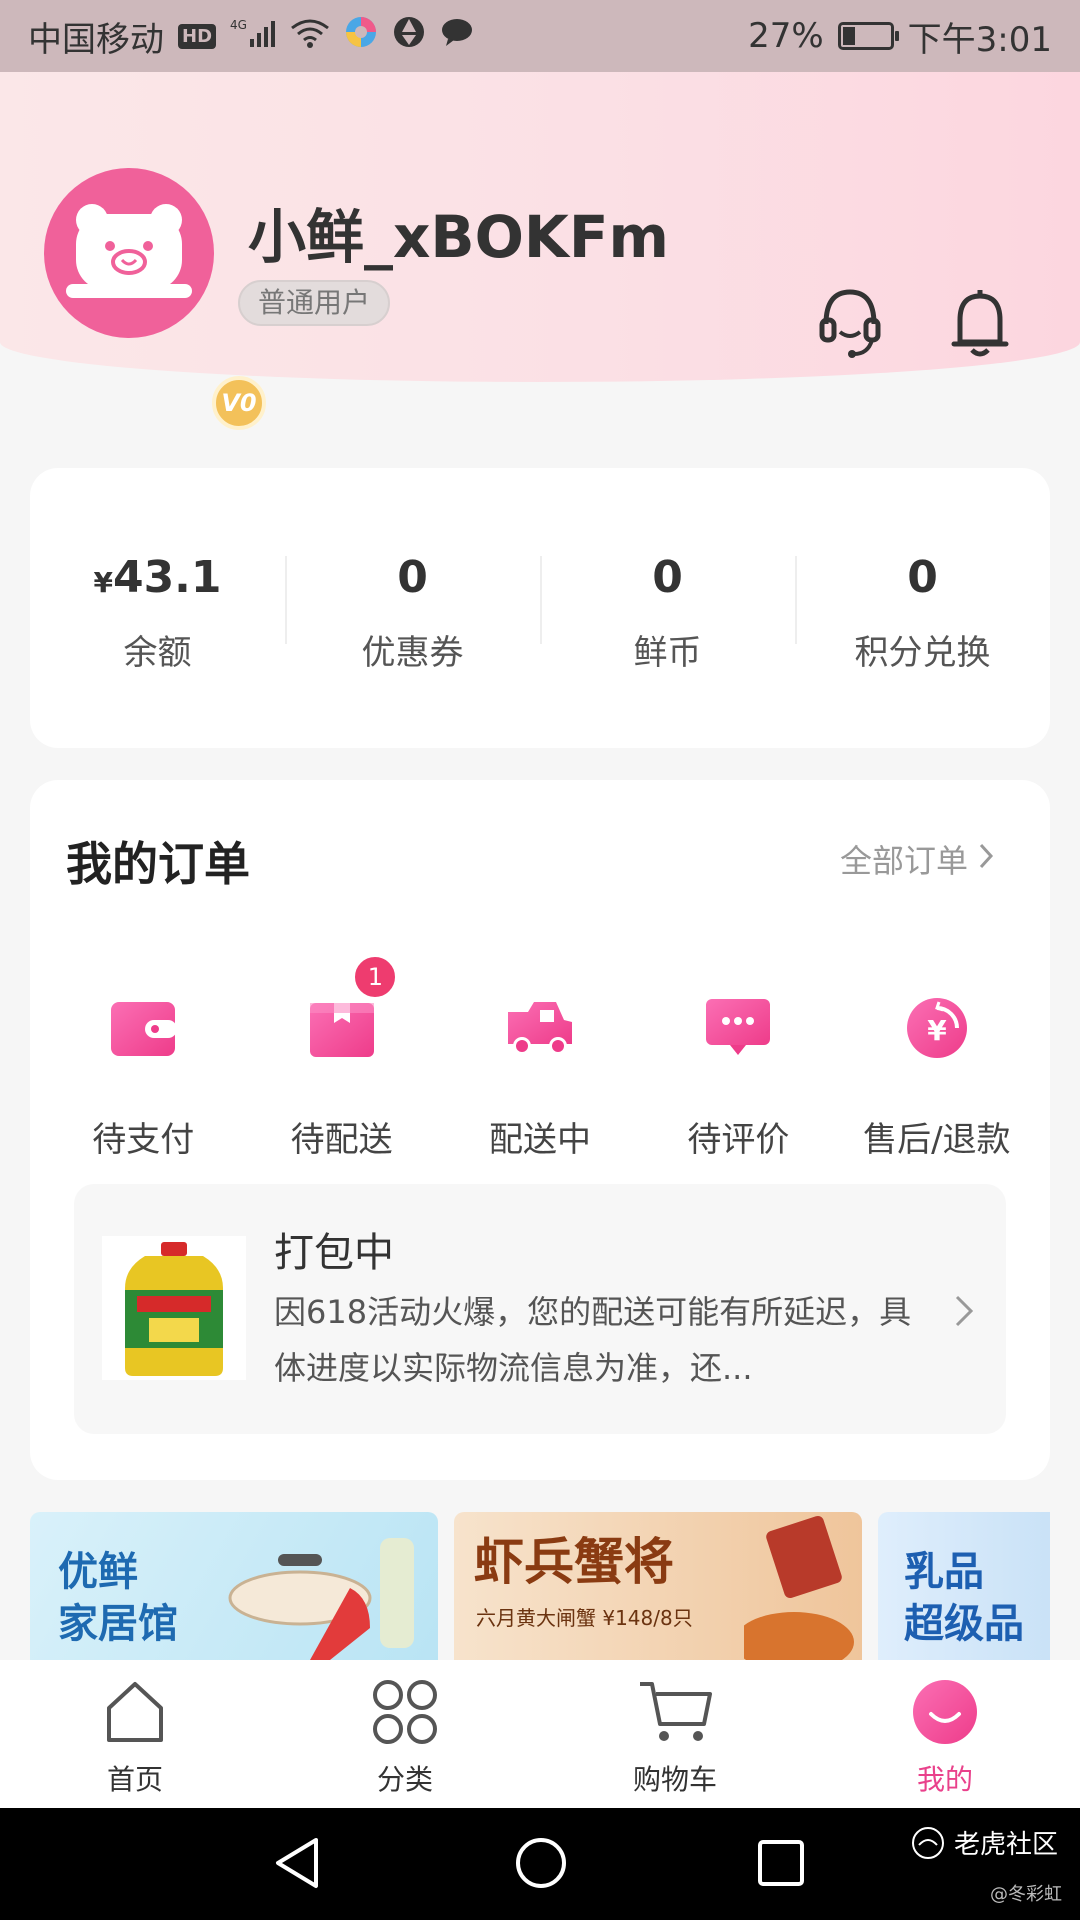 The width and height of the screenshot is (1080, 1920). I want to click on tab-home: 首页, so click(135, 1734).